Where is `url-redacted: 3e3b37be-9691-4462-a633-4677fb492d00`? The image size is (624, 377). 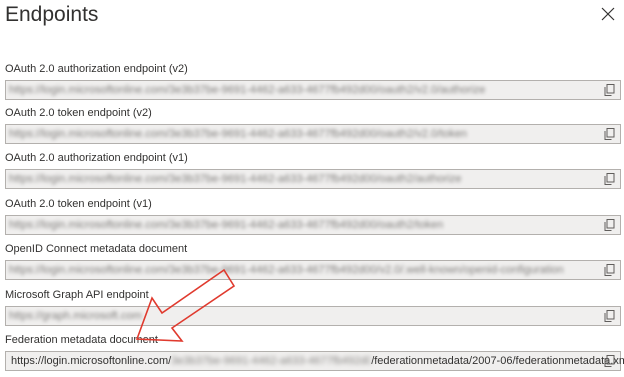 url-redacted: 3e3b37be-9691-4462-a633-4677fb492d00 is located at coordinates (271, 361).